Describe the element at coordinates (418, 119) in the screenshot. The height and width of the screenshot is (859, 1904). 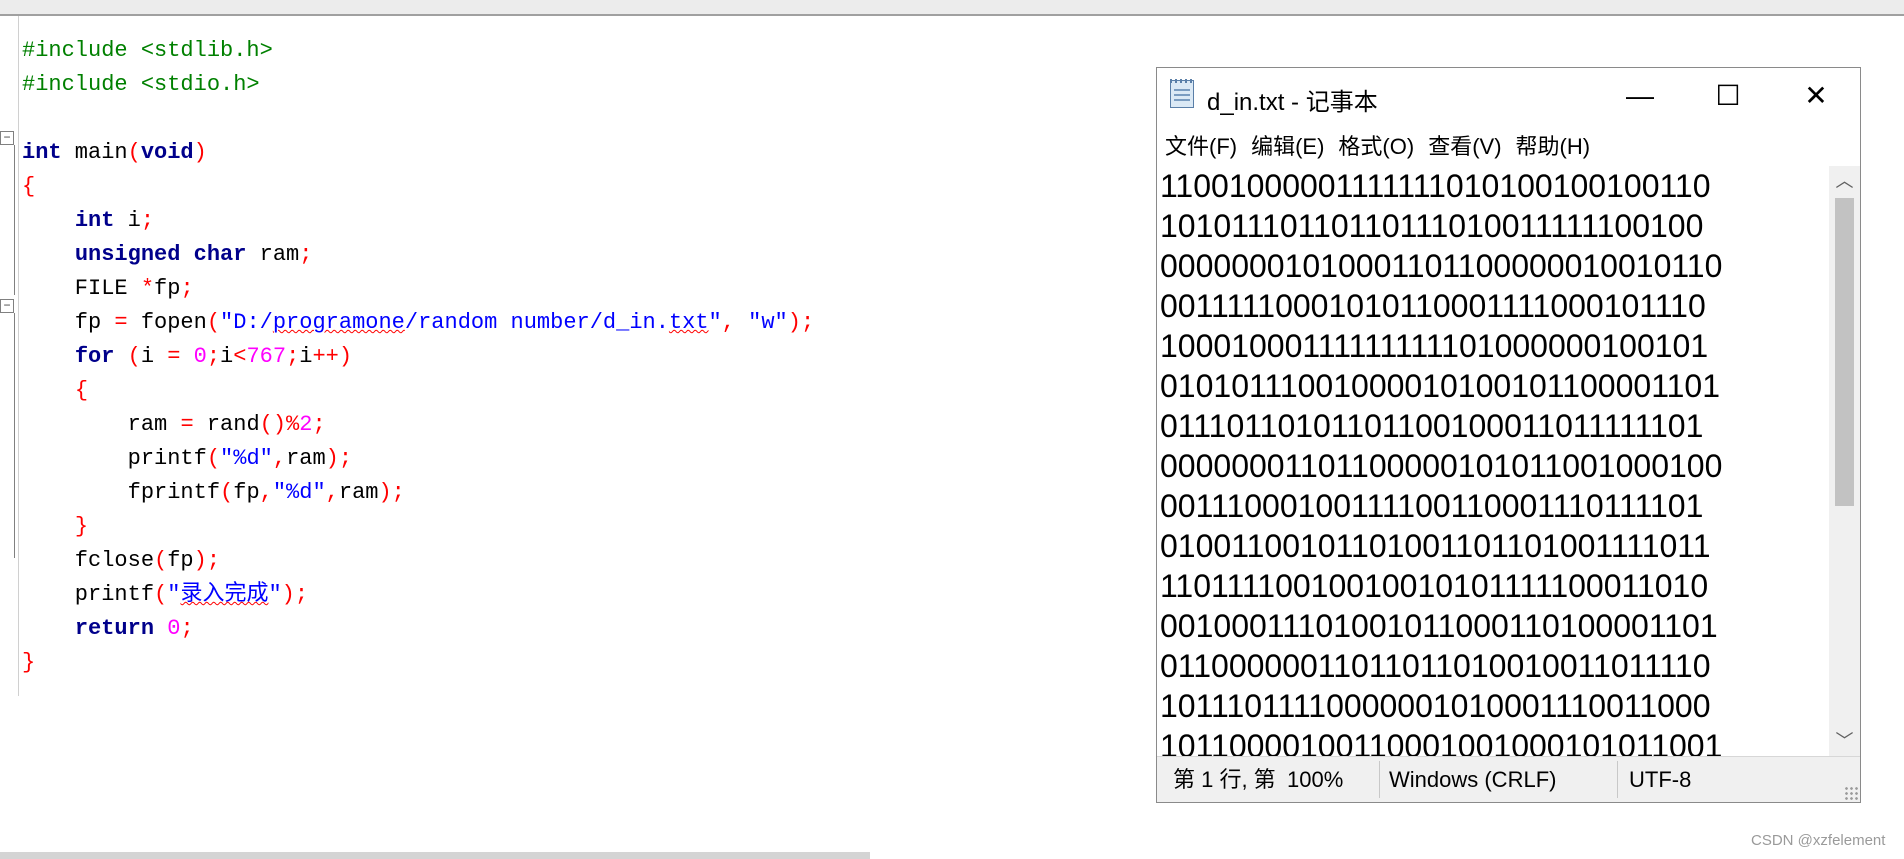
I see `code-line` at that location.